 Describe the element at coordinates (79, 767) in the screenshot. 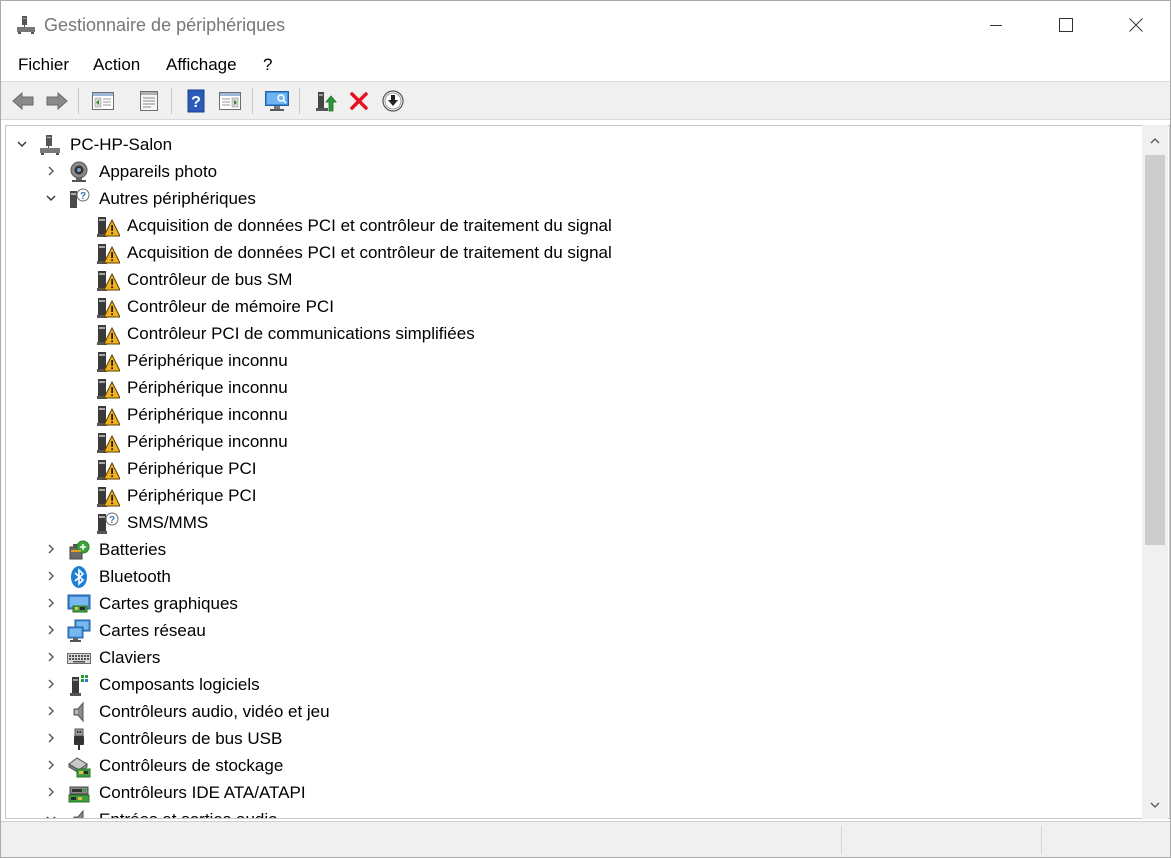

I see `storage-controller-icon` at that location.